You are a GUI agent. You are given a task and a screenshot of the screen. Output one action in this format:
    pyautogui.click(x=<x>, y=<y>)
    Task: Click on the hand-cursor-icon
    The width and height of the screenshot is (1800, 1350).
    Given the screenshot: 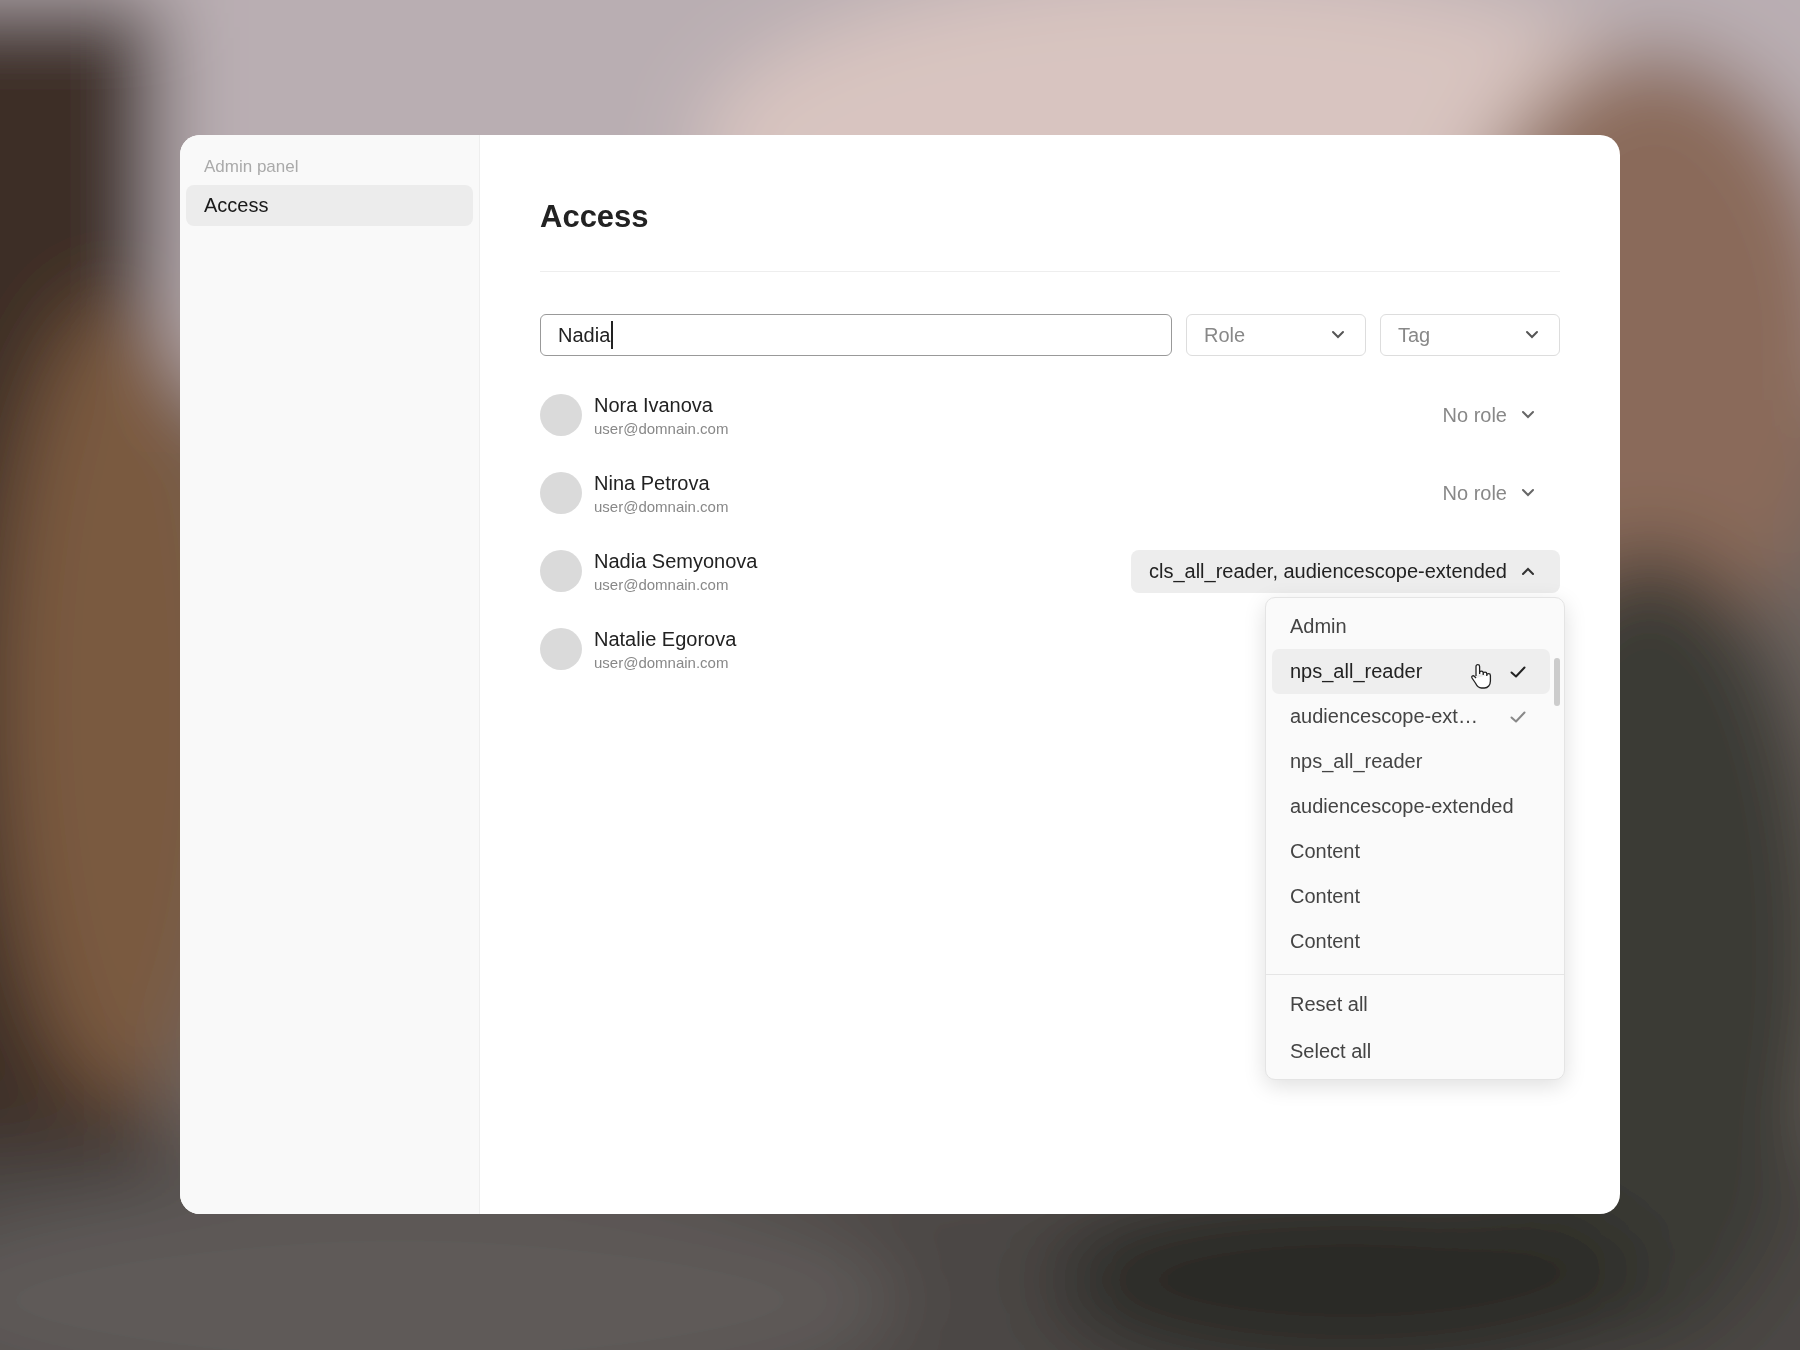 What is the action you would take?
    pyautogui.click(x=1481, y=676)
    